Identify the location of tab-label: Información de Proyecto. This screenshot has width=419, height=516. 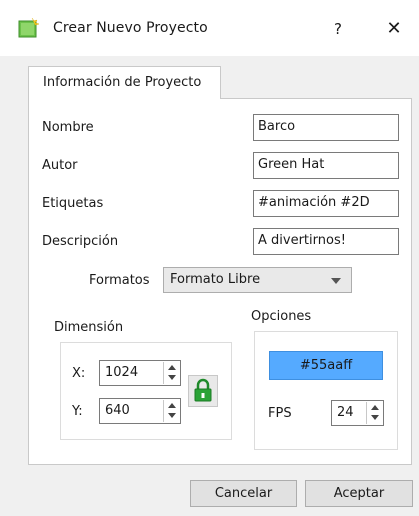
(122, 82).